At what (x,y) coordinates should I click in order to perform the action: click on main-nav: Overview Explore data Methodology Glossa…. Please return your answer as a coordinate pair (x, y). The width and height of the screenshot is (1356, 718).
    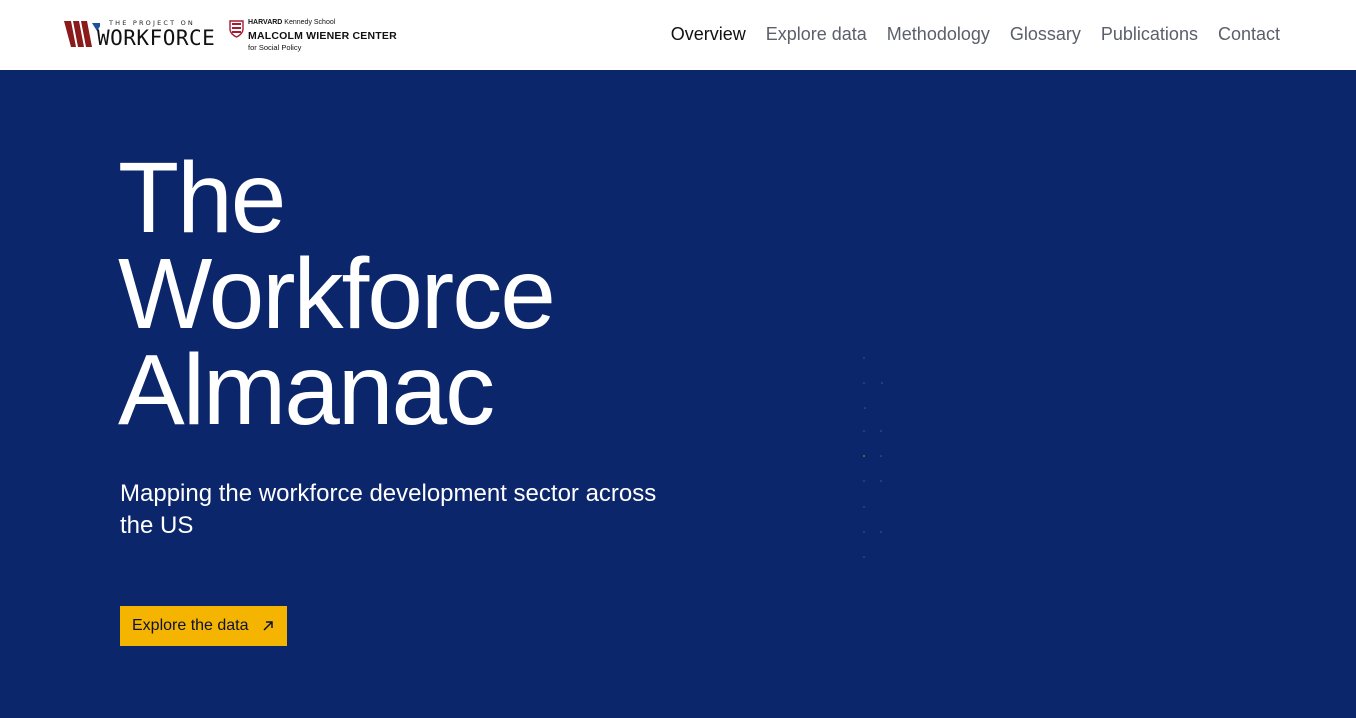
    Looking at the image, I should click on (965, 34).